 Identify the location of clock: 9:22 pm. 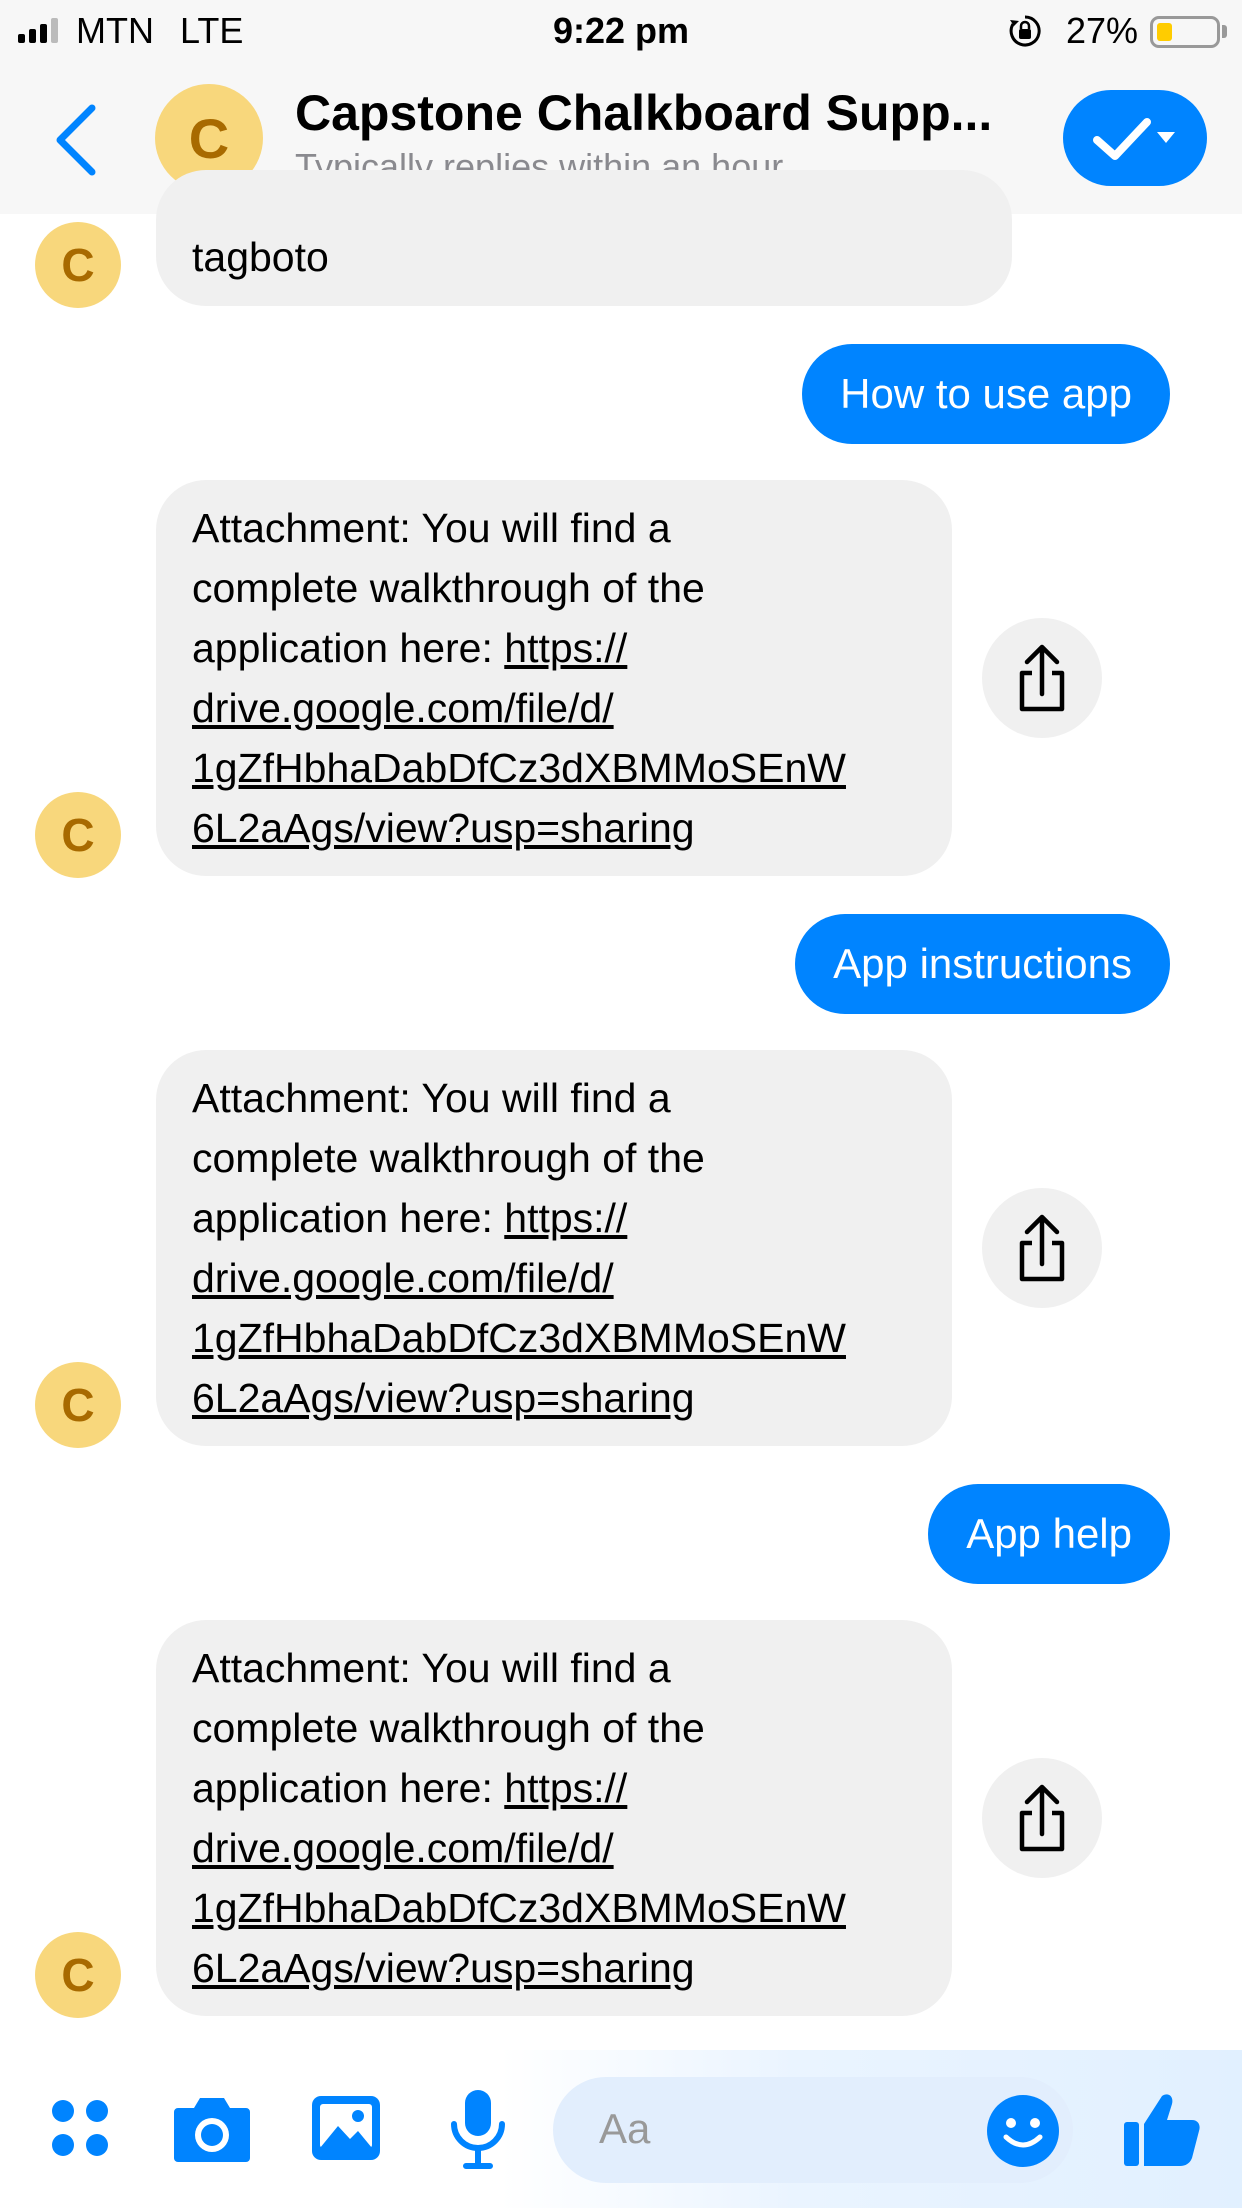
(621, 30).